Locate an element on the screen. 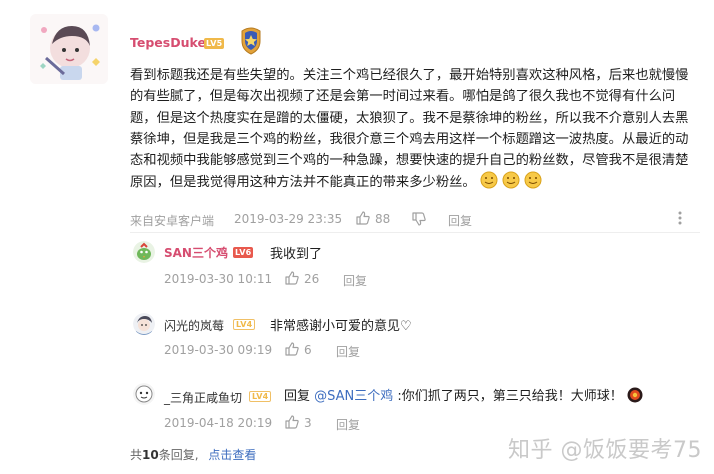 The width and height of the screenshot is (714, 474). reply-timestamp: 2019-03-30 09:19 is located at coordinates (218, 350).